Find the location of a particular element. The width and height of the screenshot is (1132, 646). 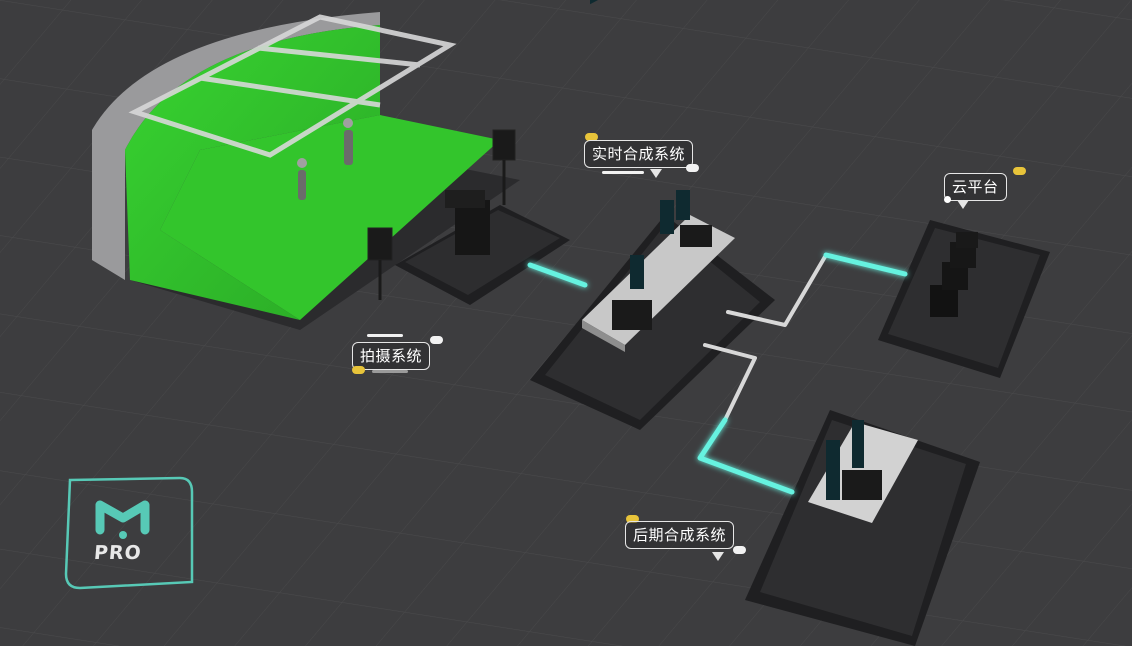

label-realtime: 实时合成系统 is located at coordinates (639, 154).